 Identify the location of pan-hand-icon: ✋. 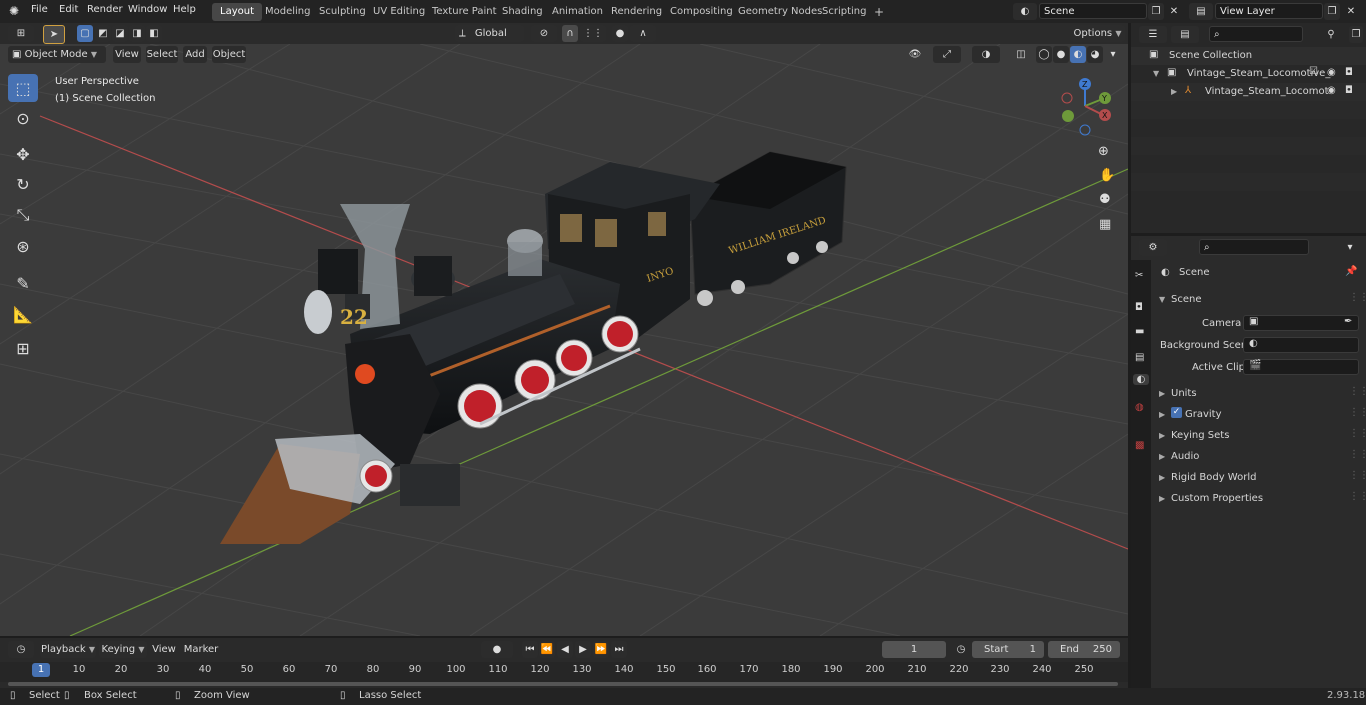
(1107, 175).